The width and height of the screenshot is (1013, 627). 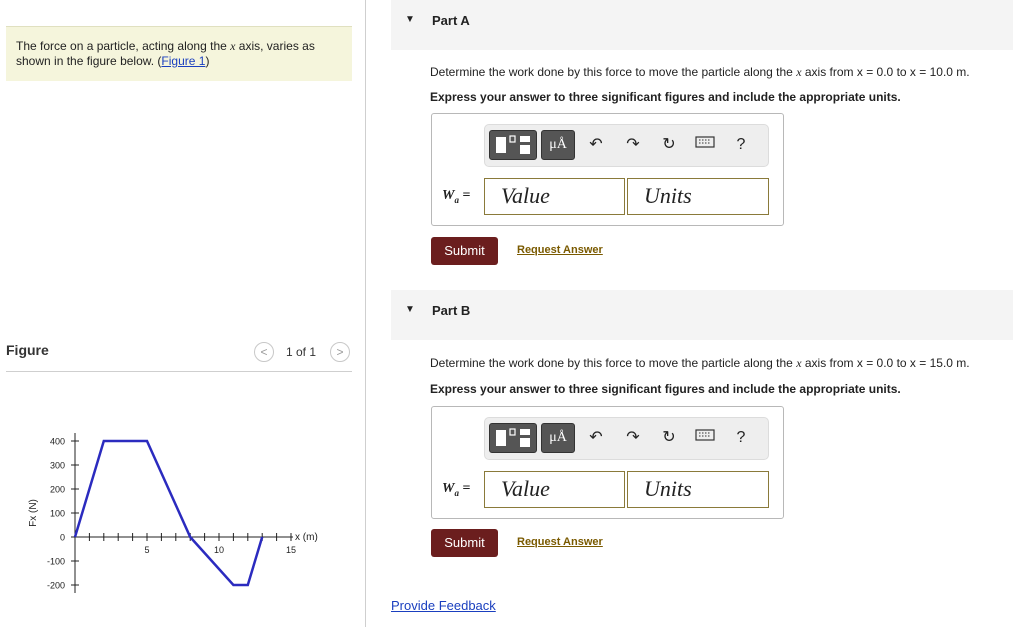 What do you see at coordinates (57, 466) in the screenshot?
I see `y-tick-label: 300` at bounding box center [57, 466].